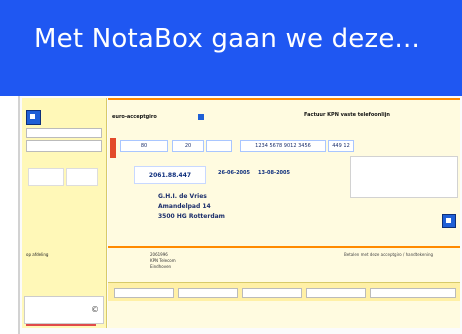  I want to click on field-4: 449 12, so click(341, 146).